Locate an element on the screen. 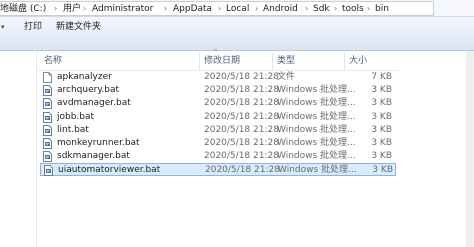 The image size is (474, 247). file-name: avdmanager.bat is located at coordinates (94, 103).